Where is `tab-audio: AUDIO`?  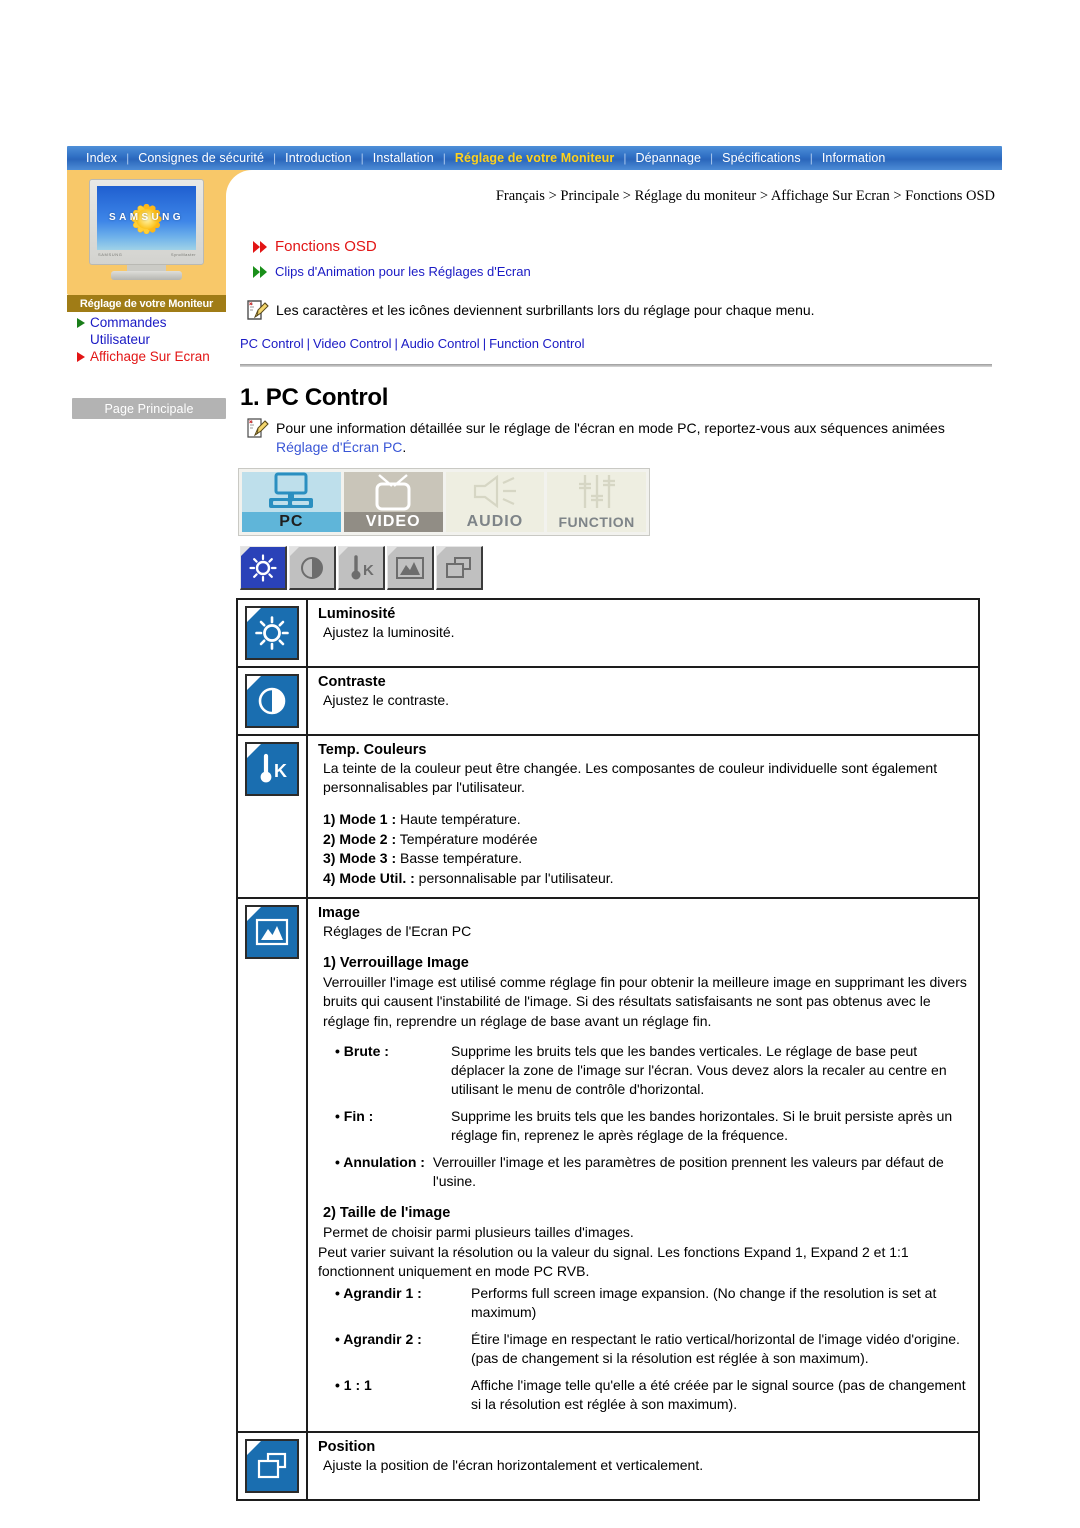
tab-audio: AUDIO is located at coordinates (495, 502).